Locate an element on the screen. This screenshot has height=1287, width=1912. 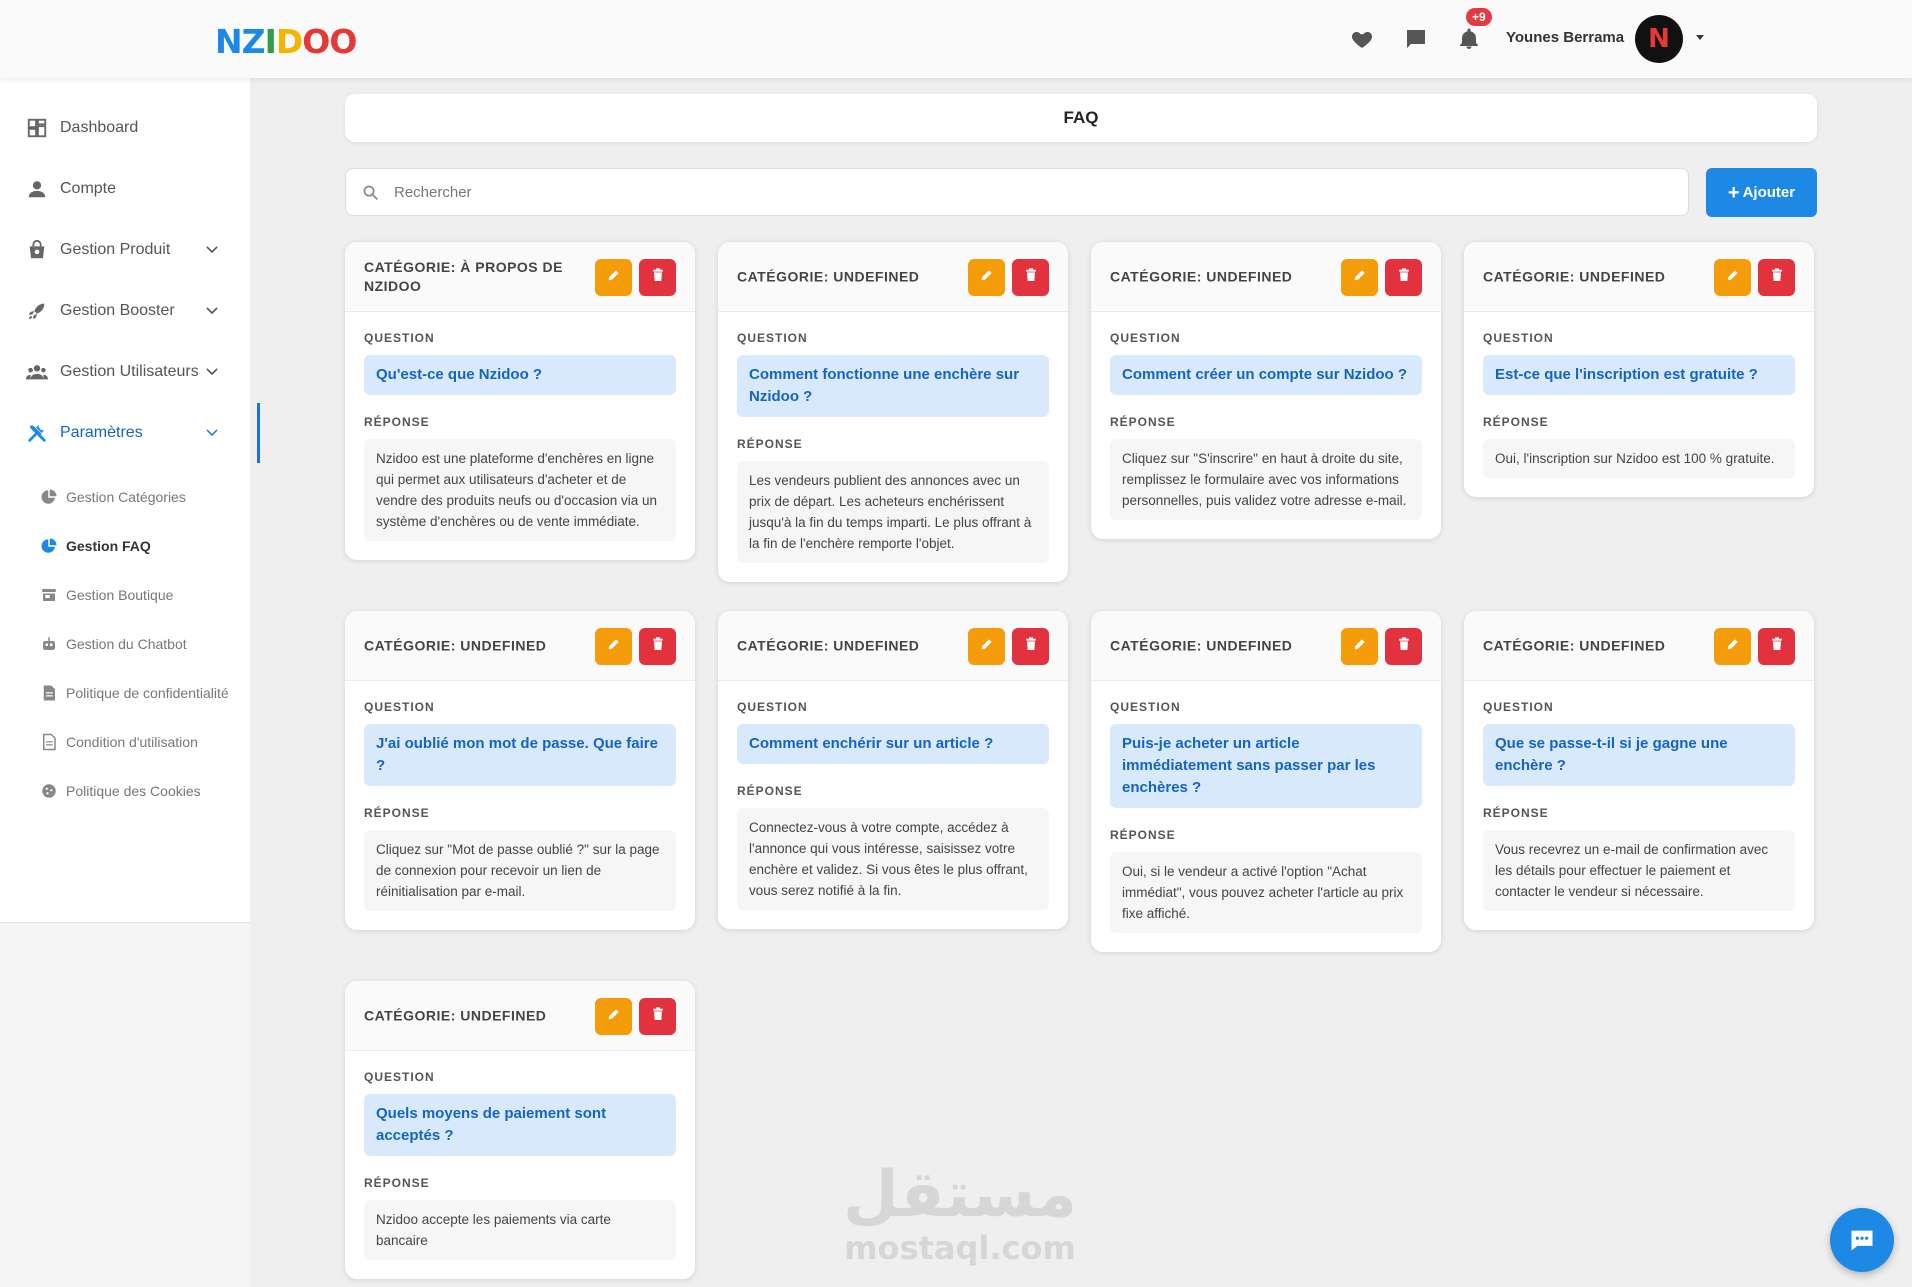
subnav-item-label: Gestion FAQ is located at coordinates (108, 546).